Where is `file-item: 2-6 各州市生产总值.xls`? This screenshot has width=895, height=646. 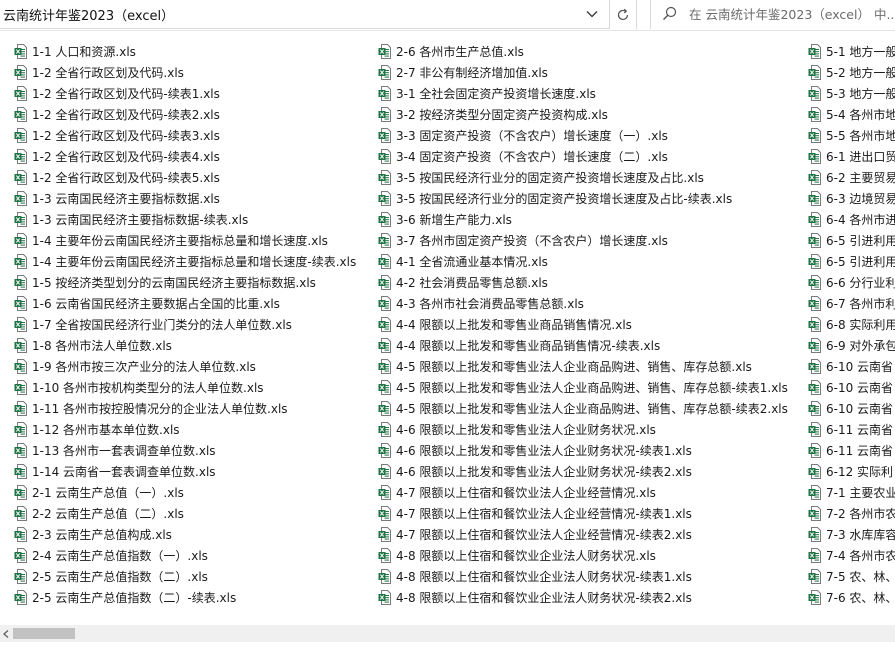
file-item: 2-6 各州市生产总值.xls is located at coordinates (583, 51).